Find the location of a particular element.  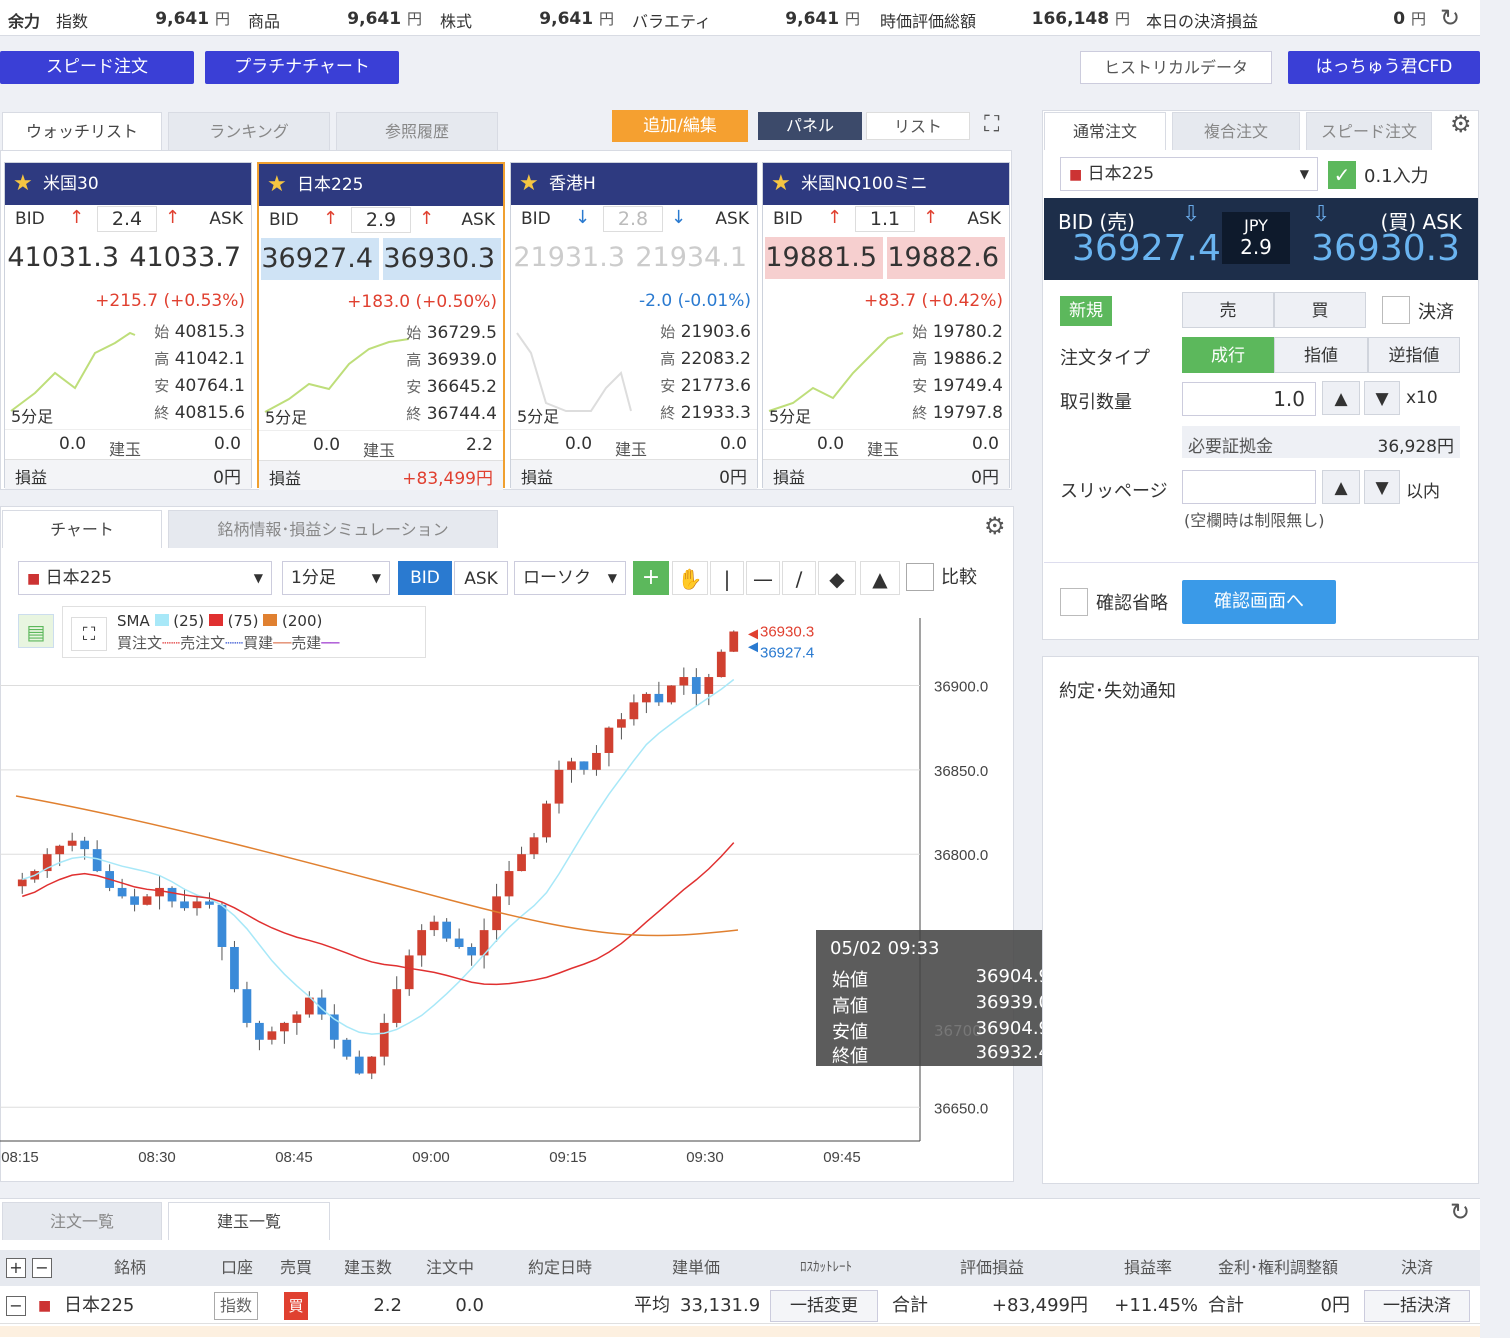

pl-row: 損益 0円 is located at coordinates (886, 474).